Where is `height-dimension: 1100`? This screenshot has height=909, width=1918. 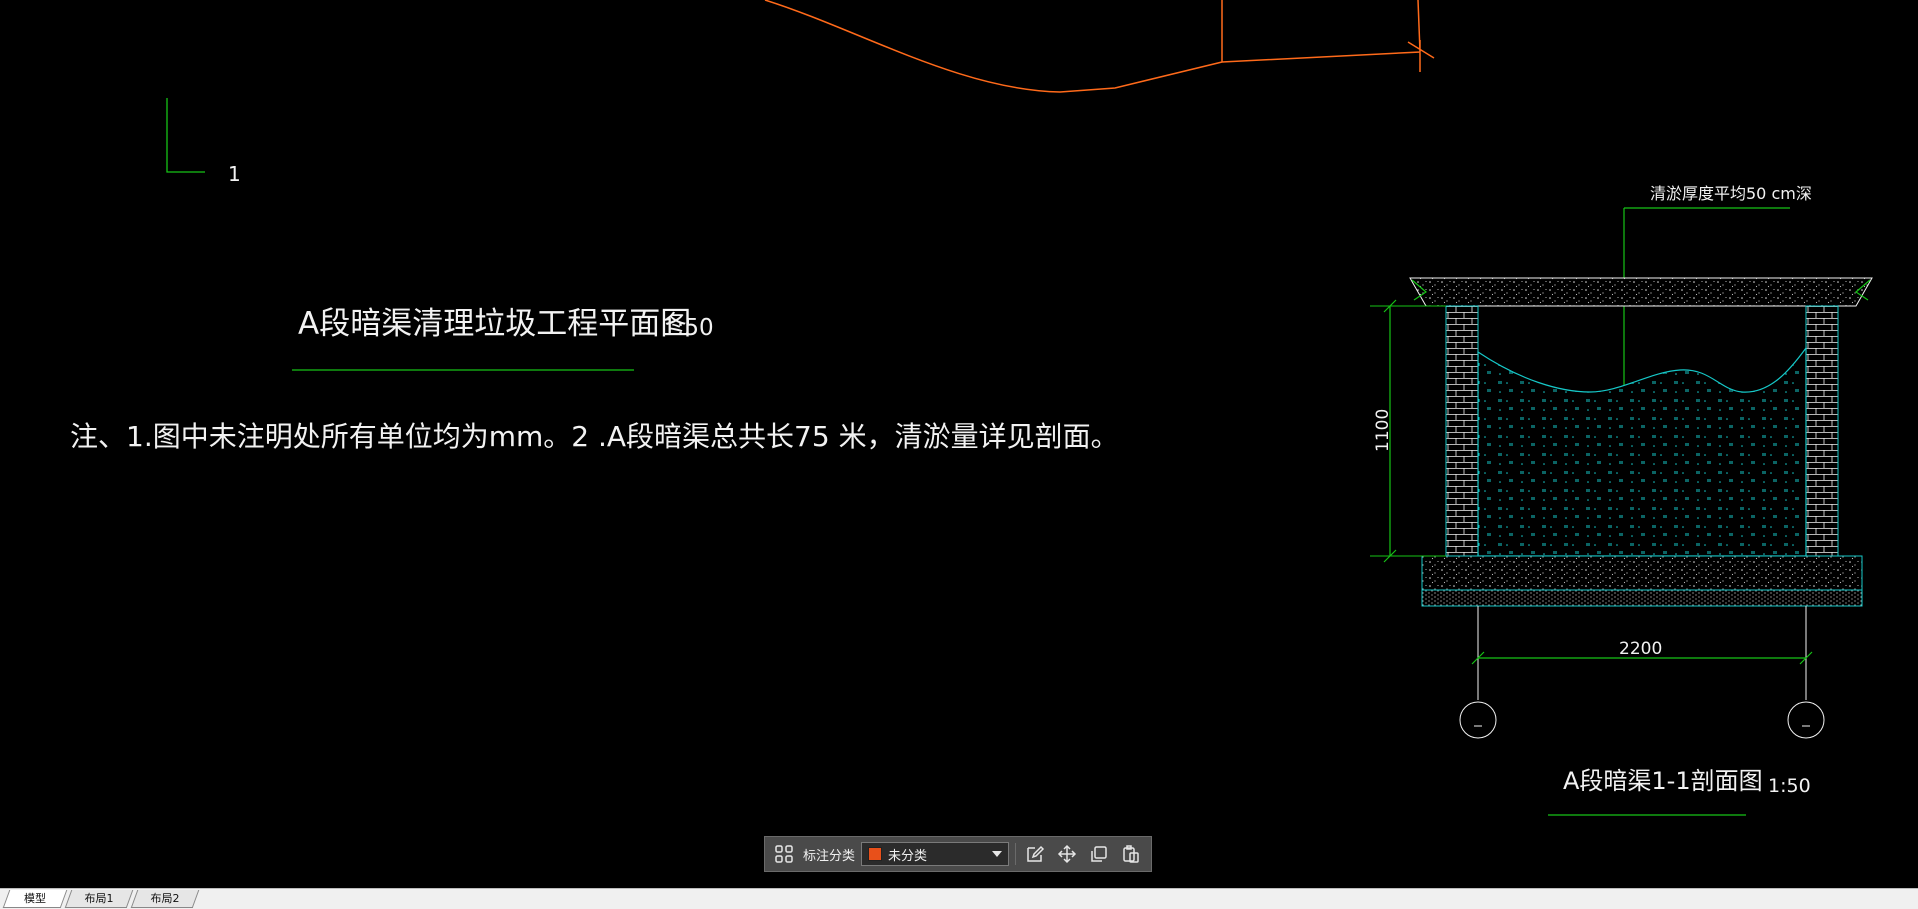
height-dimension: 1100 is located at coordinates (1383, 430).